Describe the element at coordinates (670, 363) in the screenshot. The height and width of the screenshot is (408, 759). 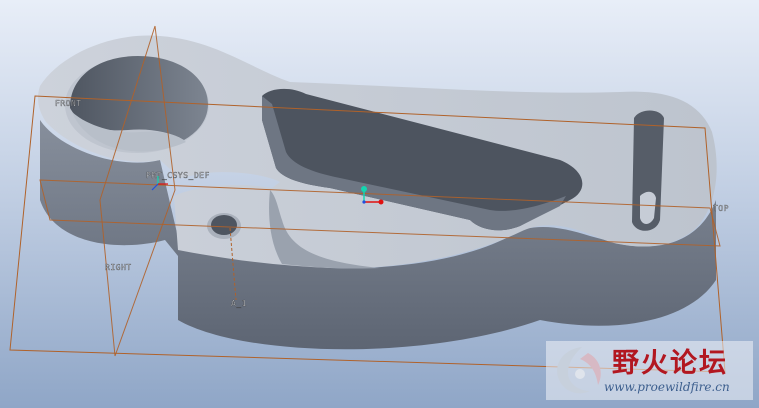
I see `watermark-title: 野火论坛` at that location.